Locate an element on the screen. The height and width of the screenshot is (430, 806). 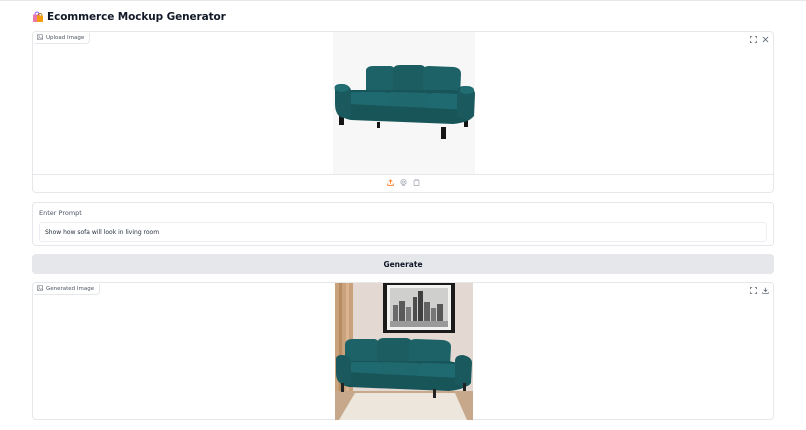
top-divider is located at coordinates (403, 0).